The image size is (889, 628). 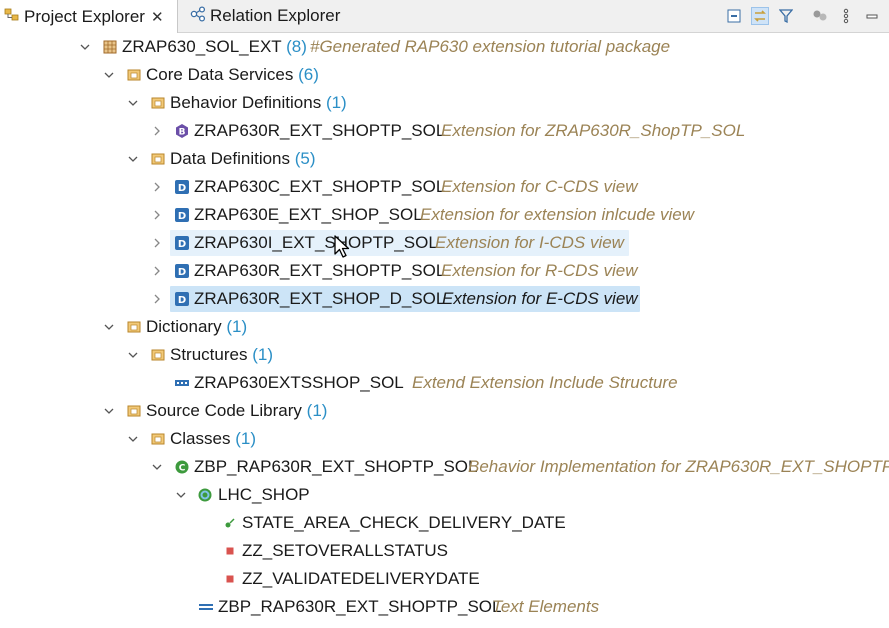 What do you see at coordinates (539, 186) in the screenshot?
I see `tree-node-description: Extension for C-CDS view` at bounding box center [539, 186].